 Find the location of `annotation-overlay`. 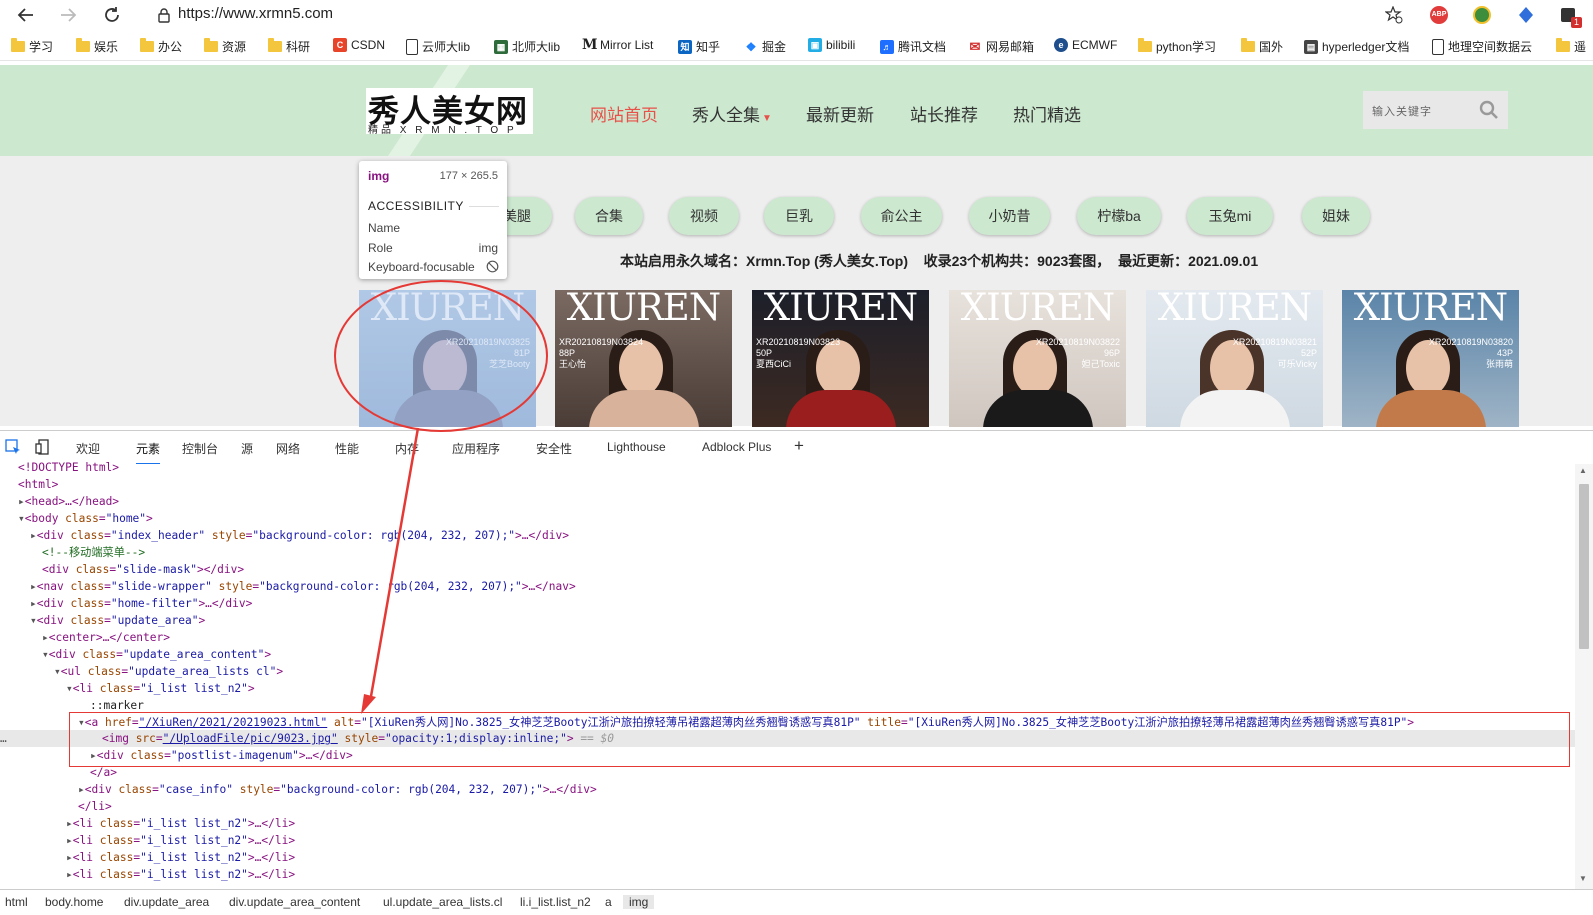

annotation-overlay is located at coordinates (441, 497).